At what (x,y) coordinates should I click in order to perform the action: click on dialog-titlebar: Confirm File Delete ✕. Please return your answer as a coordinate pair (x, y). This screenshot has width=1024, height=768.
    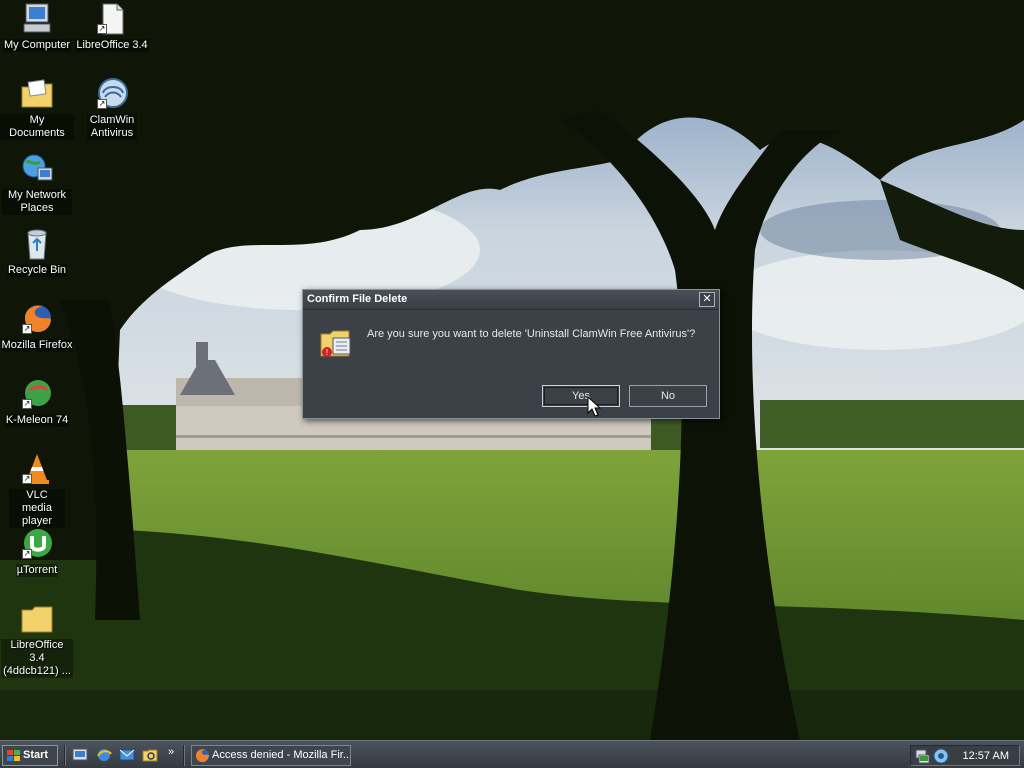
    Looking at the image, I should click on (511, 300).